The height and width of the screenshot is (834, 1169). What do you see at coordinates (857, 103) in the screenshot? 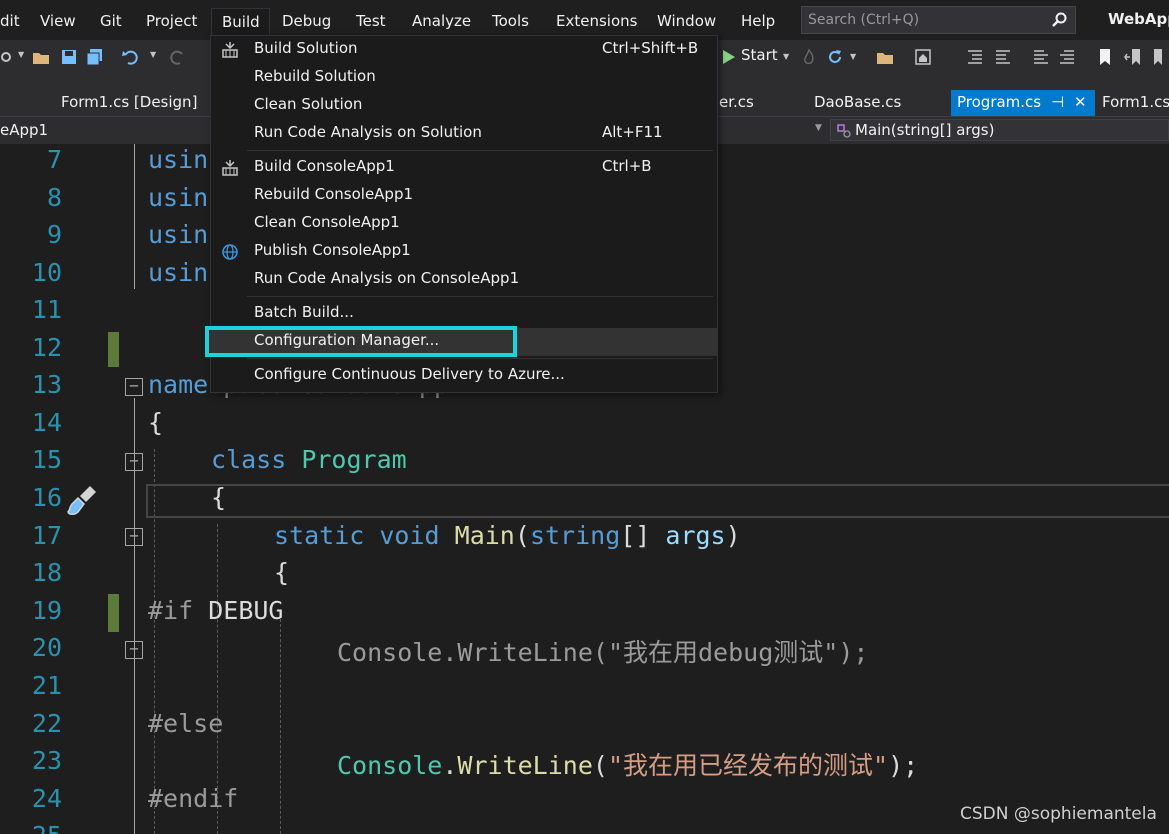
I see `tab-daobase: DaoBase.cs` at bounding box center [857, 103].